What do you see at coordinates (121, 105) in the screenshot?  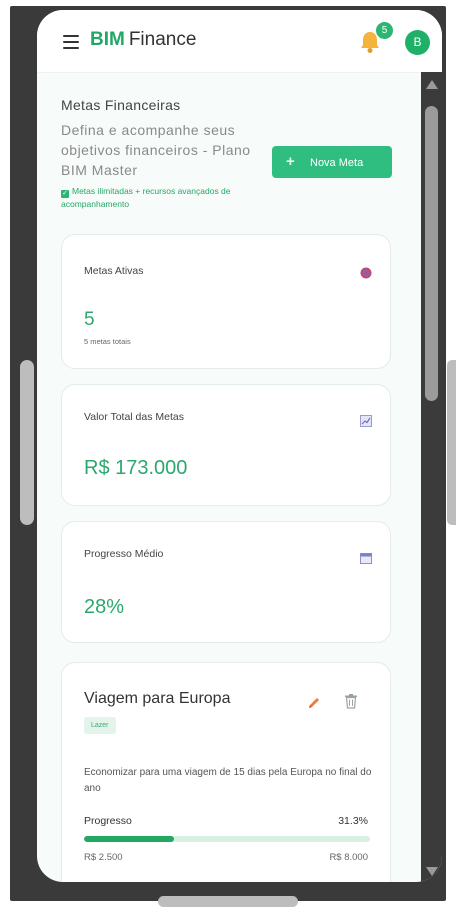 I see `page-title: Metas Financeiras` at bounding box center [121, 105].